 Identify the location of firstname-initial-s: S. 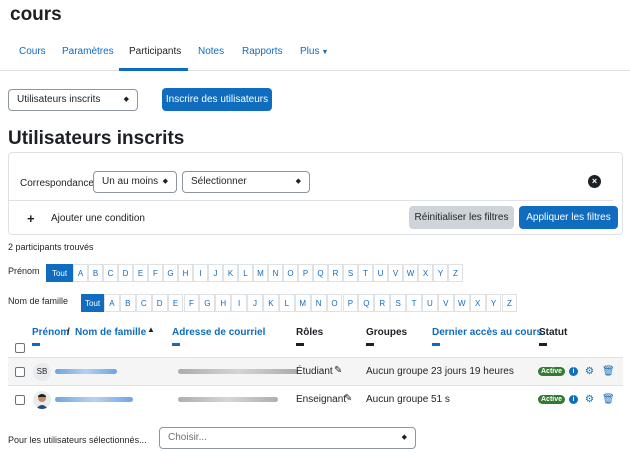
(350, 273).